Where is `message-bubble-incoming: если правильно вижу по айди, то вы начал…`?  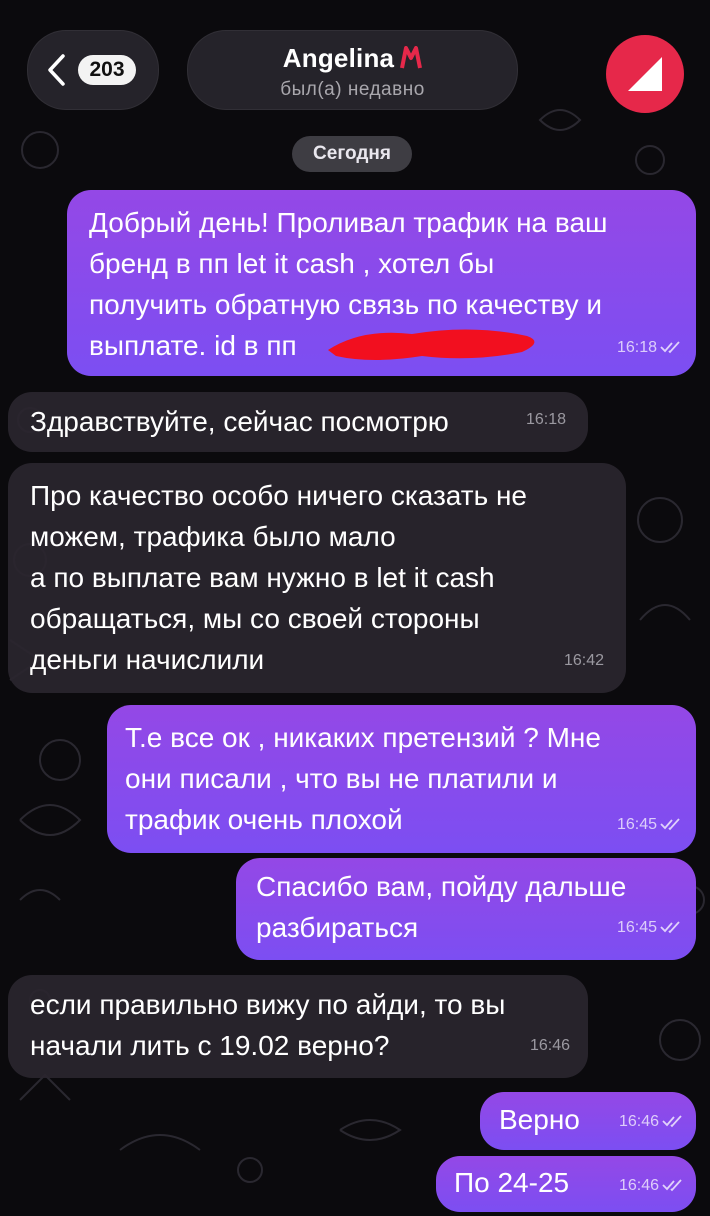 message-bubble-incoming: если правильно вижу по айди, то вы начал… is located at coordinates (298, 1026).